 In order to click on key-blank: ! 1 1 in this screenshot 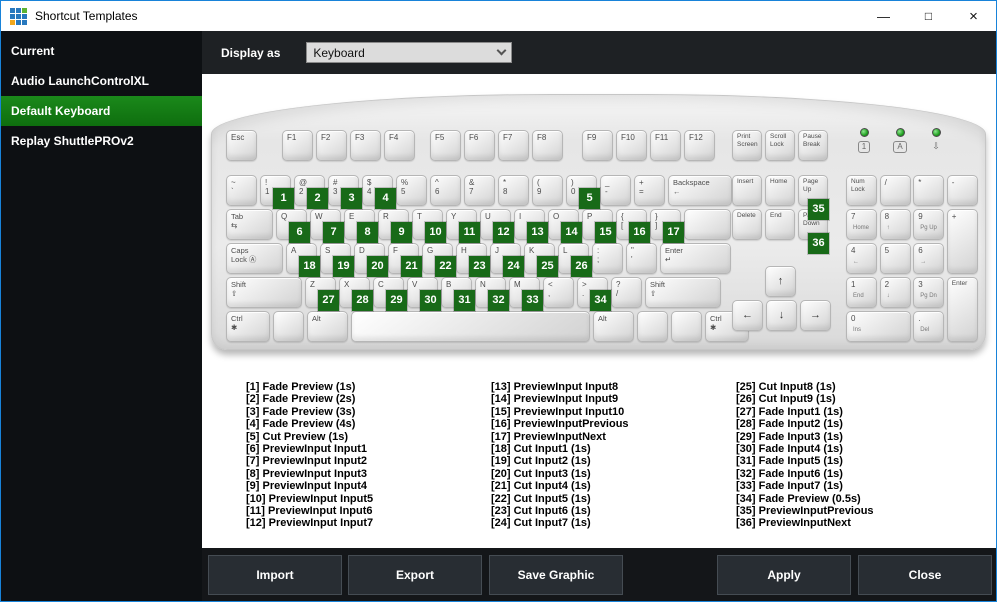, I will do `click(277, 192)`.